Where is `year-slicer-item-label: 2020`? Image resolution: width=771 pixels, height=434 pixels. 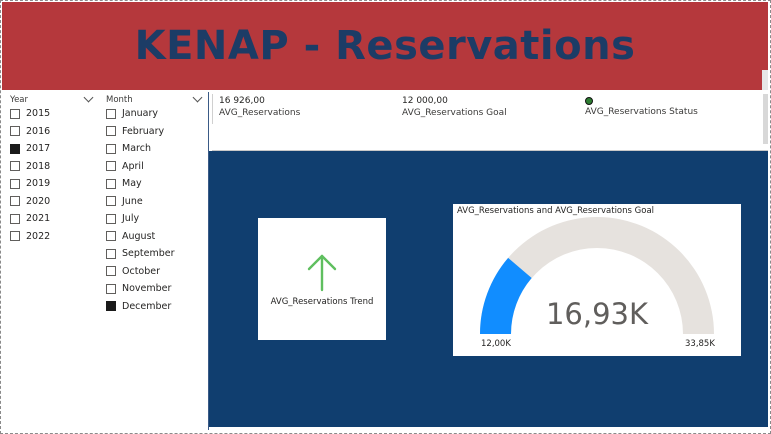 year-slicer-item-label: 2020 is located at coordinates (38, 201).